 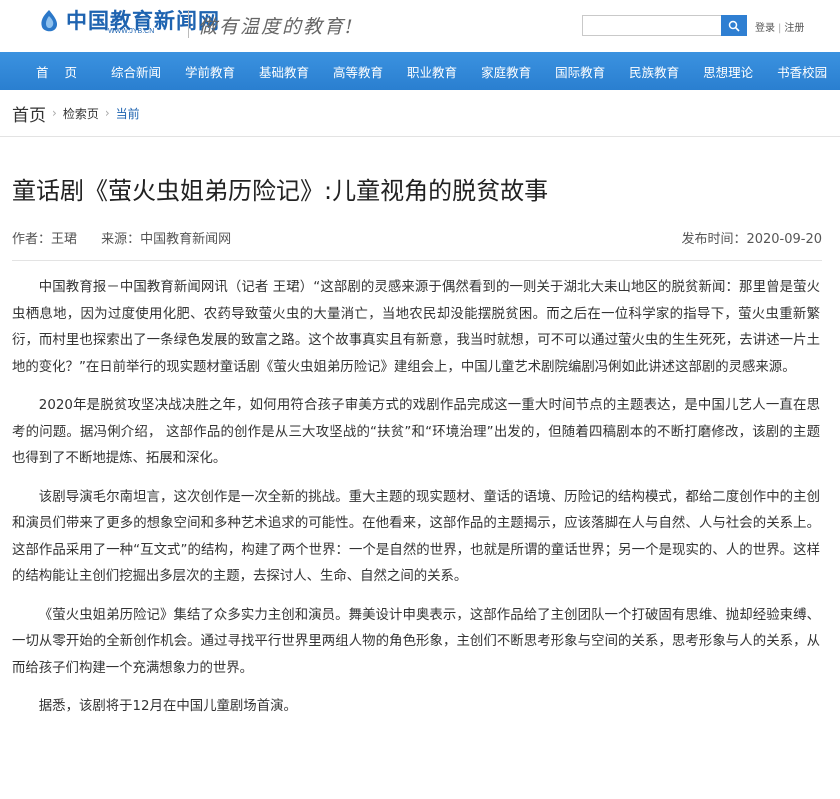 I want to click on article-title: 童话剧《萤火虫姐弟历险记》:儿童视角的脱贫故事, so click(x=280, y=191).